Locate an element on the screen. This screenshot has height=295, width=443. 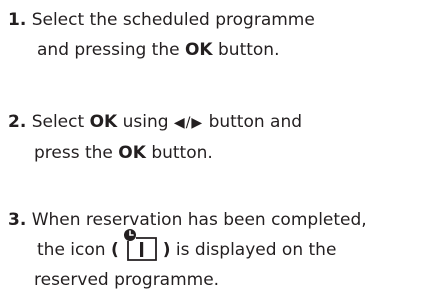
step-3-line-2: the icon () is displayed on the is located at coordinates (187, 247).